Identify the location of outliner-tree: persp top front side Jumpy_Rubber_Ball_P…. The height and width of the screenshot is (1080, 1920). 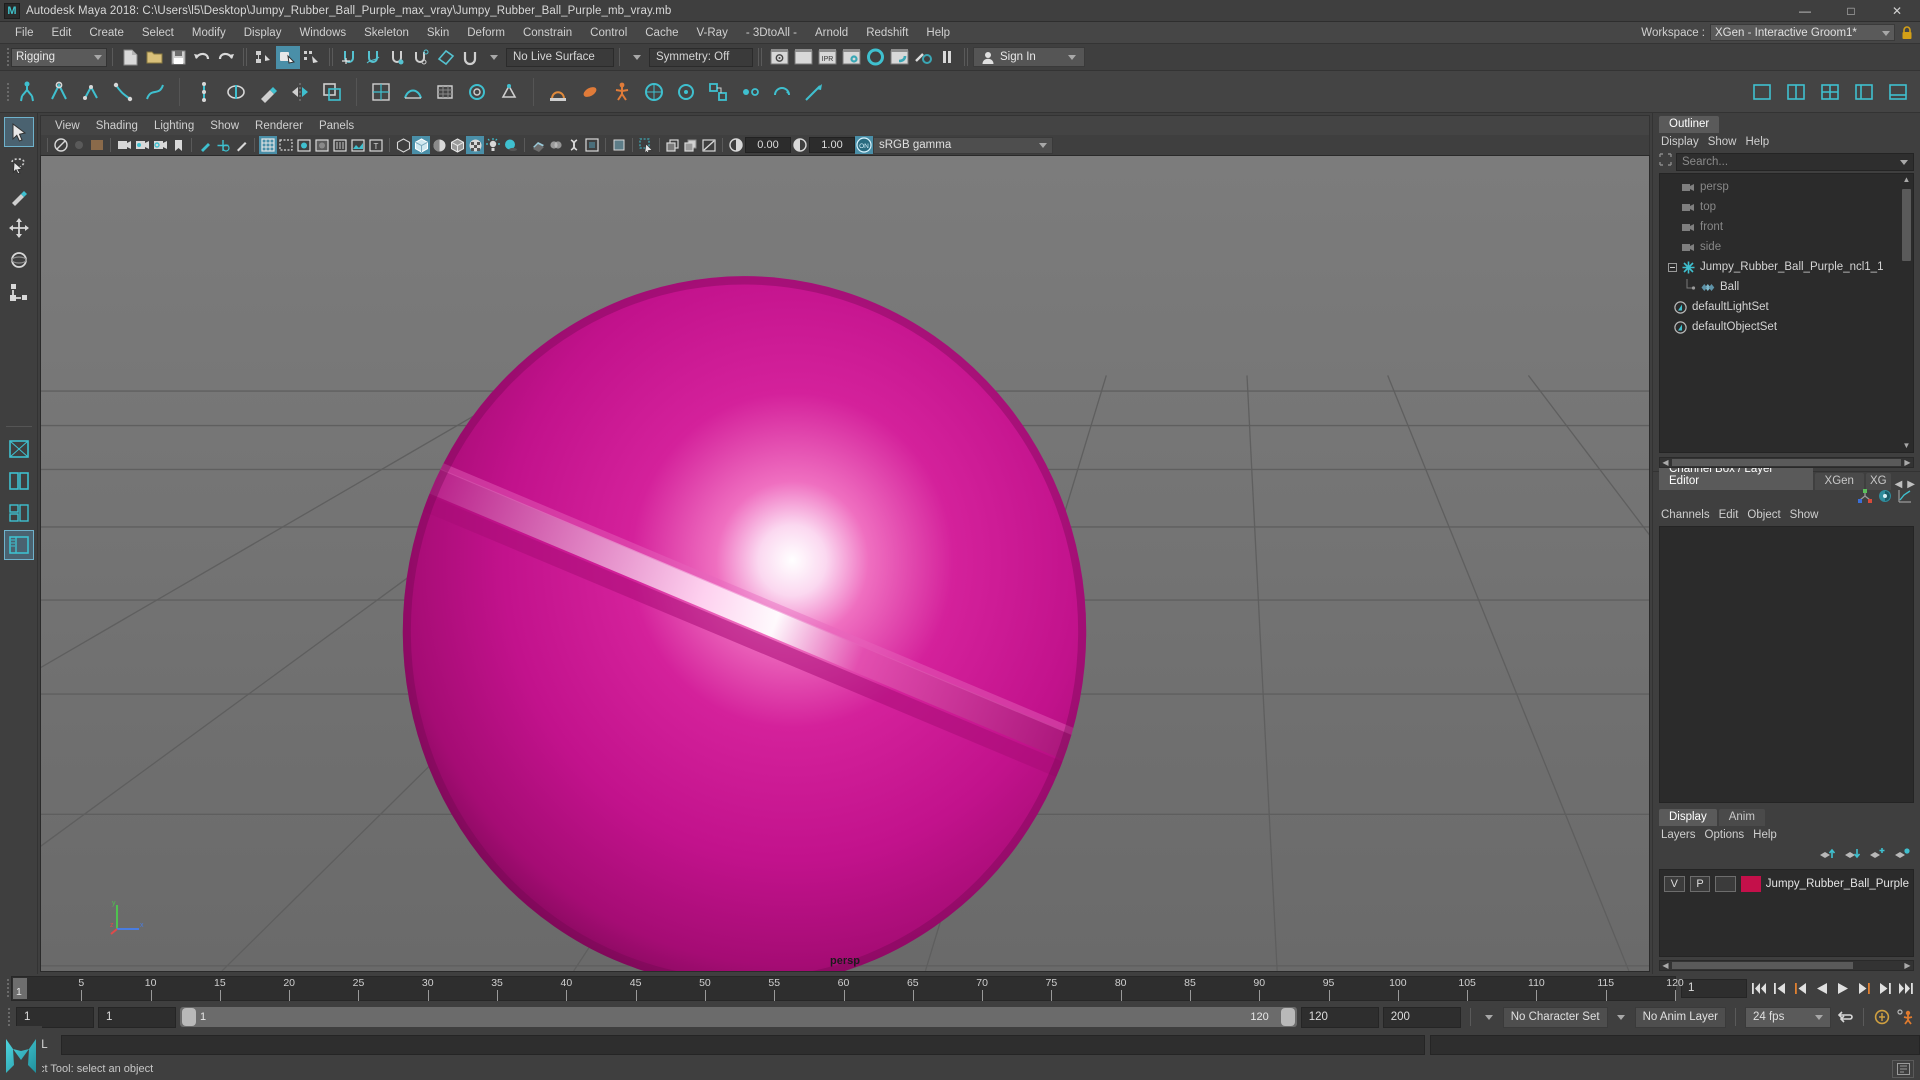
(1786, 313).